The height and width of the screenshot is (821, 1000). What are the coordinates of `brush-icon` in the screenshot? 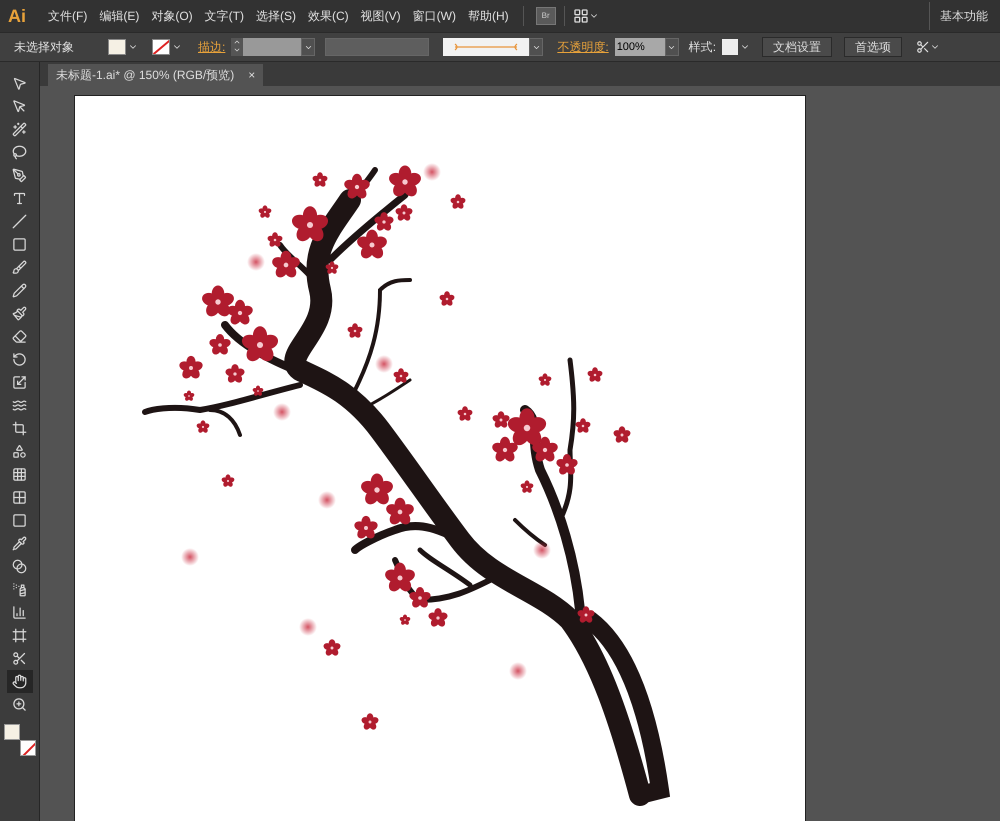 It's located at (19, 267).